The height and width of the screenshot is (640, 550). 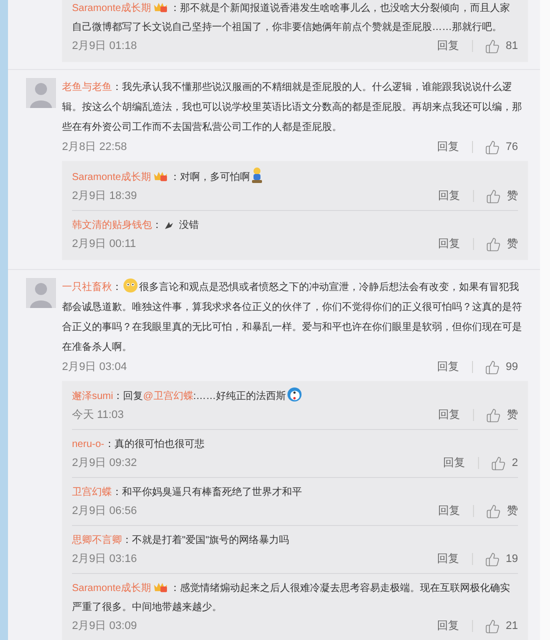 What do you see at coordinates (515, 463) in the screenshot?
I see `like-count: 2` at bounding box center [515, 463].